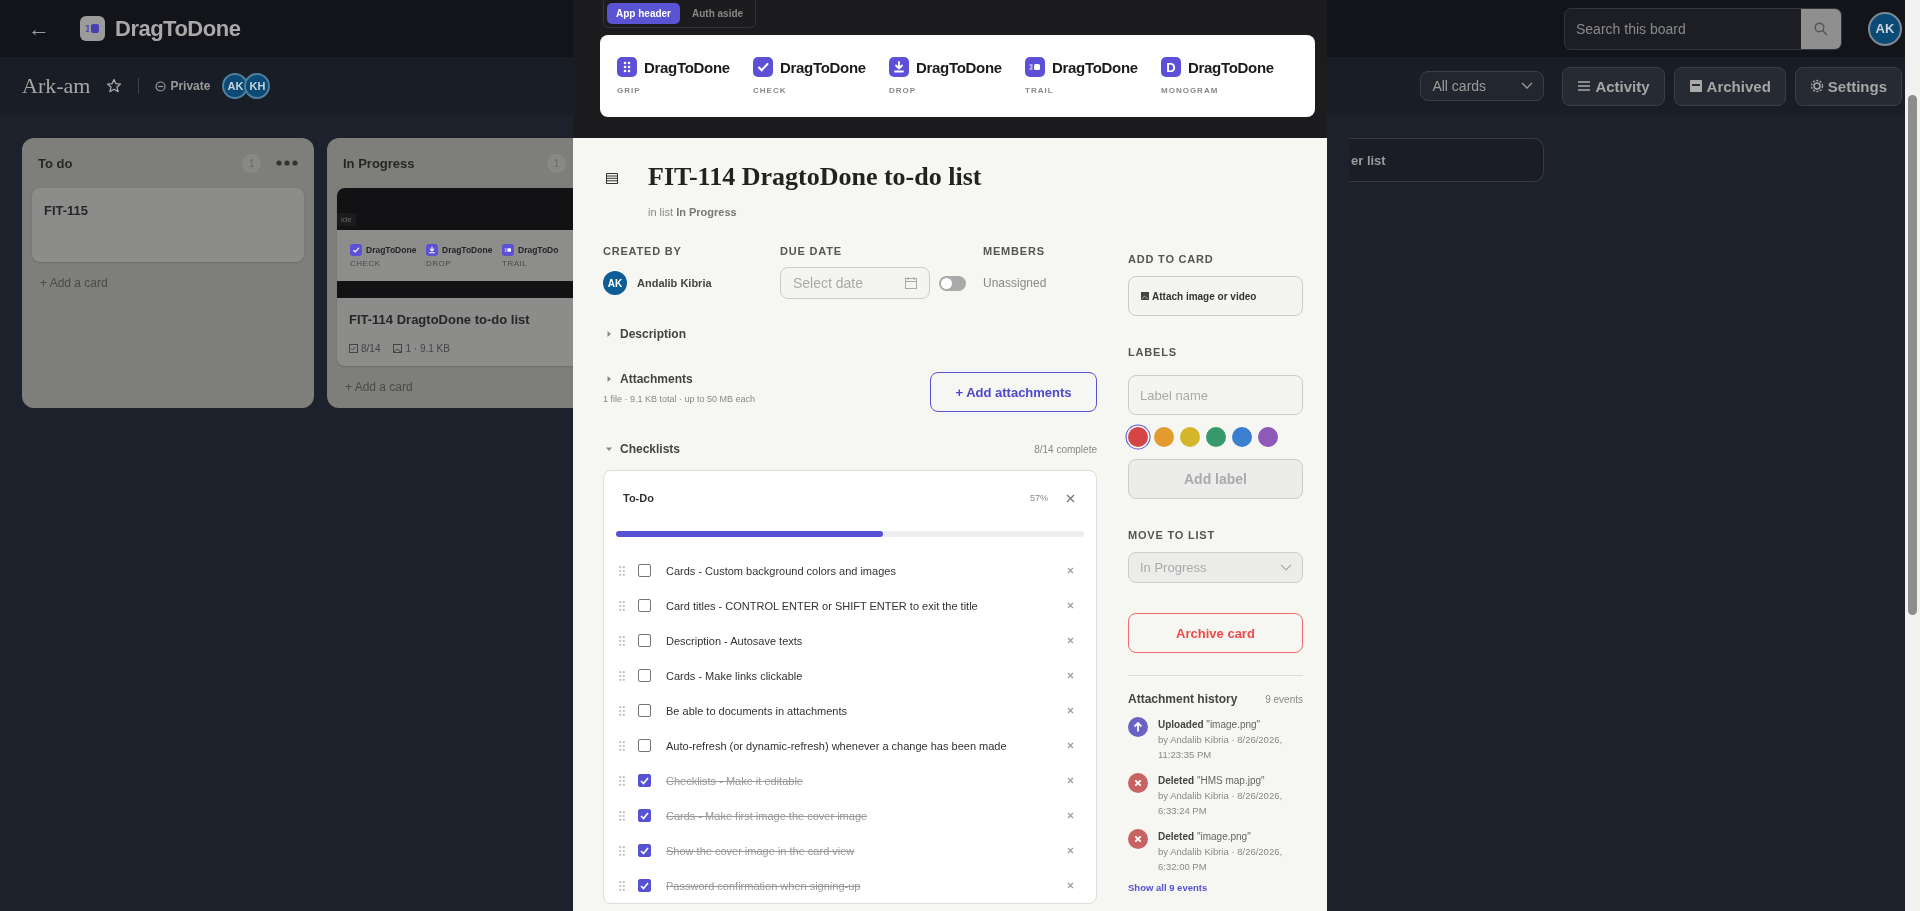 Image resolution: width=1920 pixels, height=911 pixels. What do you see at coordinates (1848, 86) in the screenshot?
I see `toolbar-button: Settings` at bounding box center [1848, 86].